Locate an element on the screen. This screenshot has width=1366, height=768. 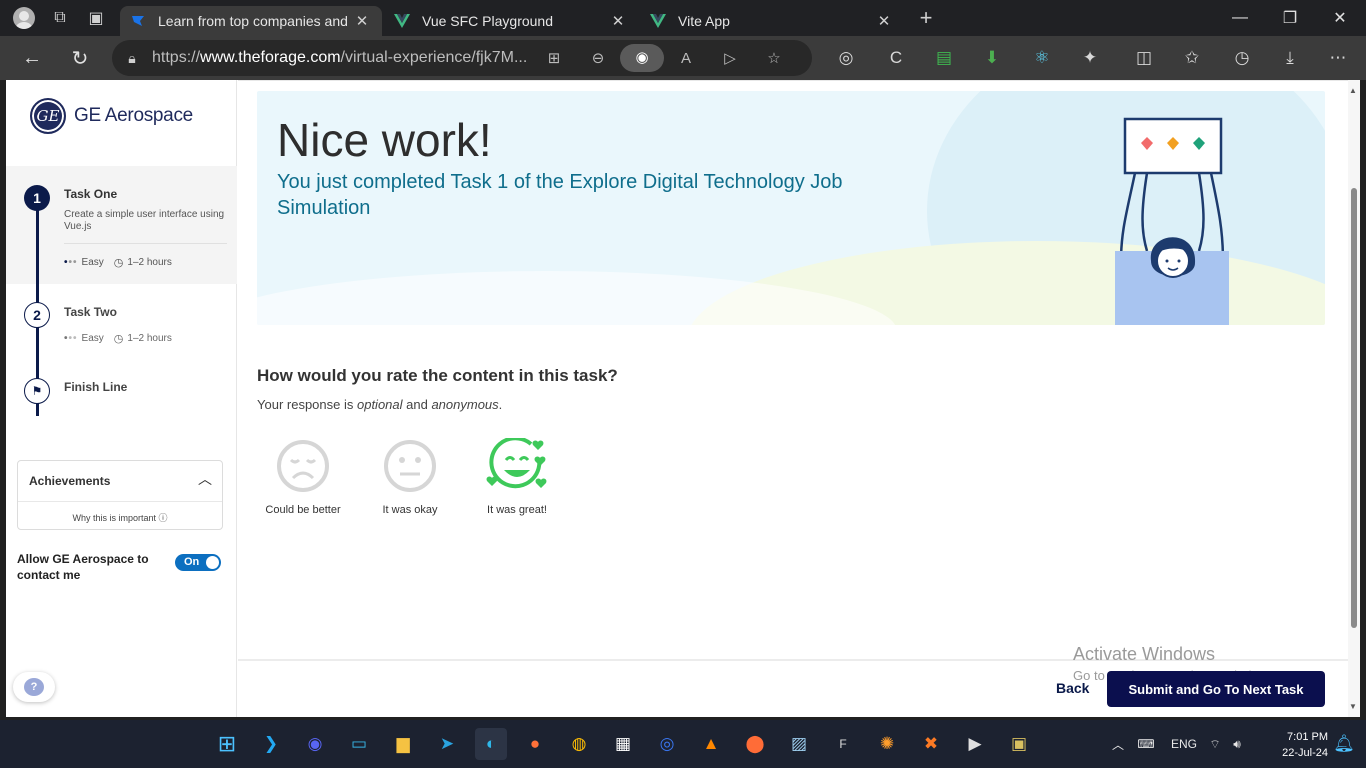
extension-target-icon: ◎ is located at coordinates (846, 58).